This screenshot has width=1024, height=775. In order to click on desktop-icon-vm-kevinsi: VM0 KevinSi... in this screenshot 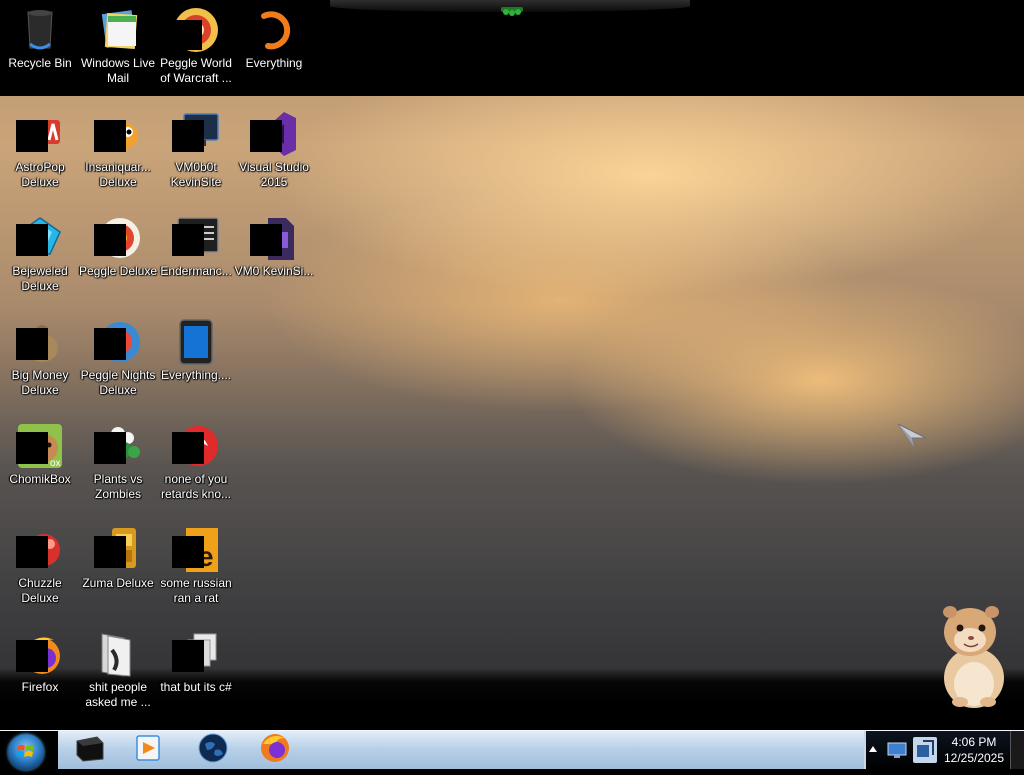, I will do `click(274, 260)`.